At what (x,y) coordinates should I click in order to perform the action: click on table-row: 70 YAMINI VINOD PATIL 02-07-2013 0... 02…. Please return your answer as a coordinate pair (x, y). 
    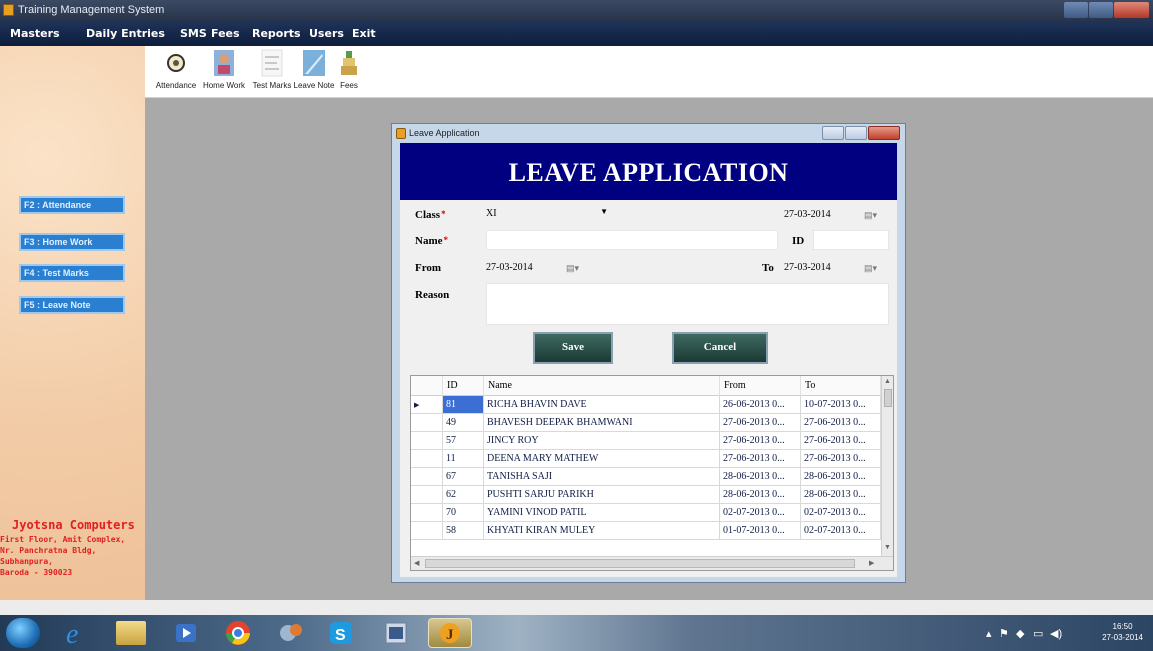
    Looking at the image, I should click on (646, 513).